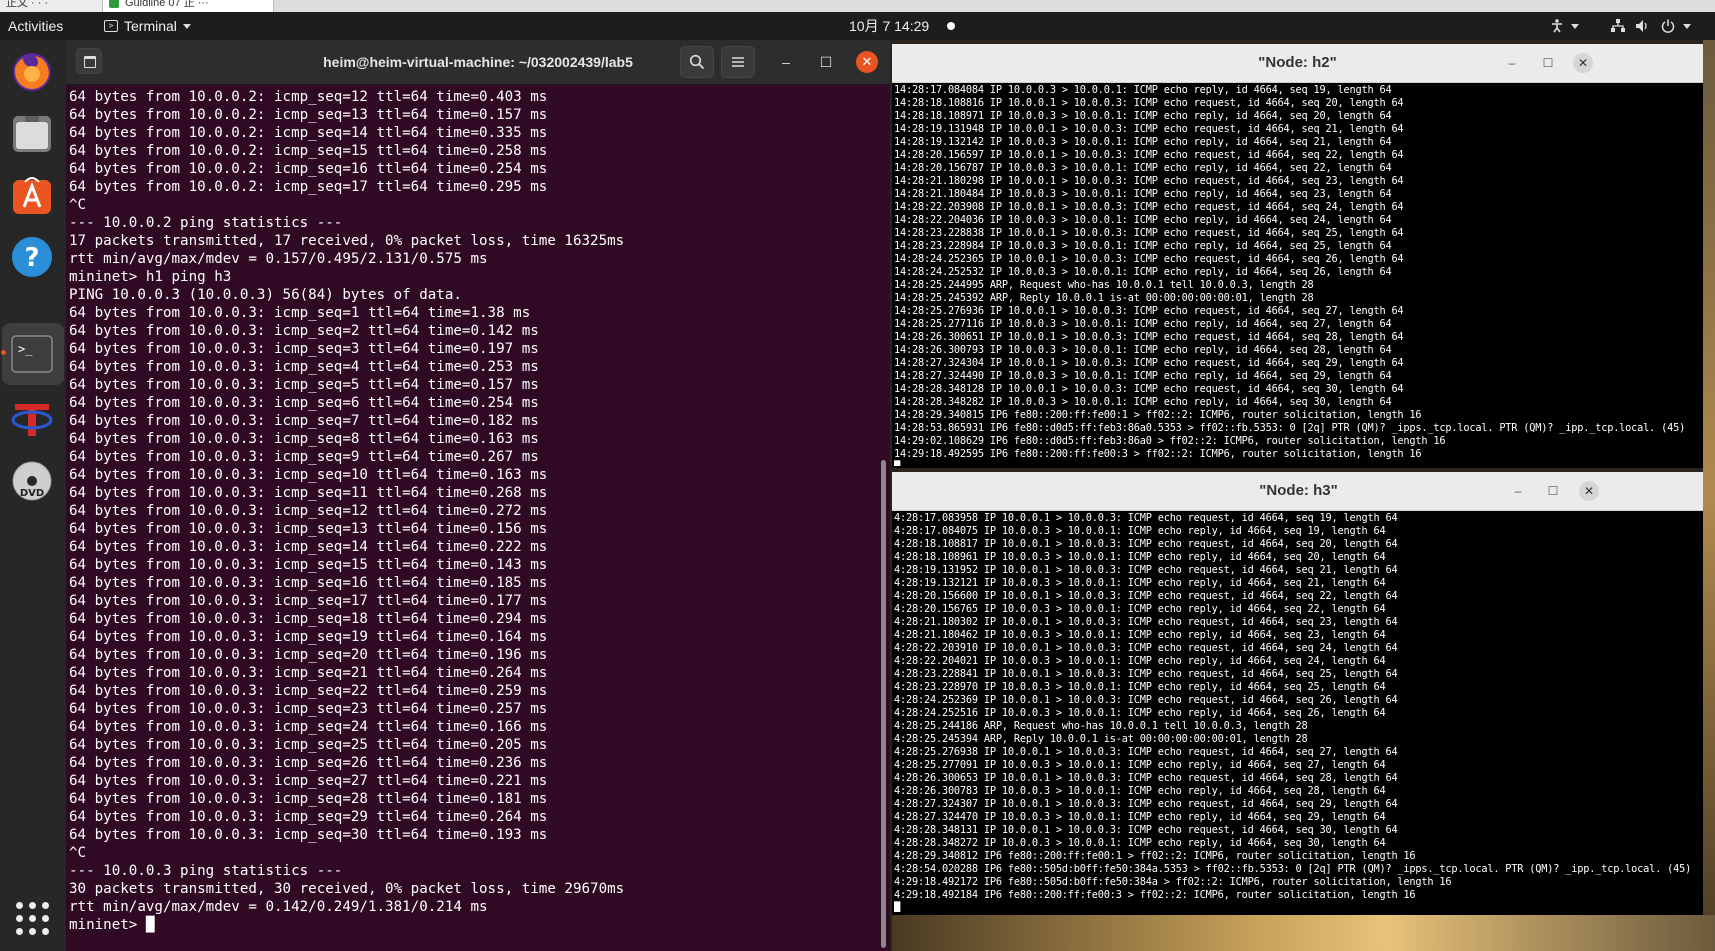  What do you see at coordinates (897, 907) in the screenshot?
I see `terminal-line: █` at bounding box center [897, 907].